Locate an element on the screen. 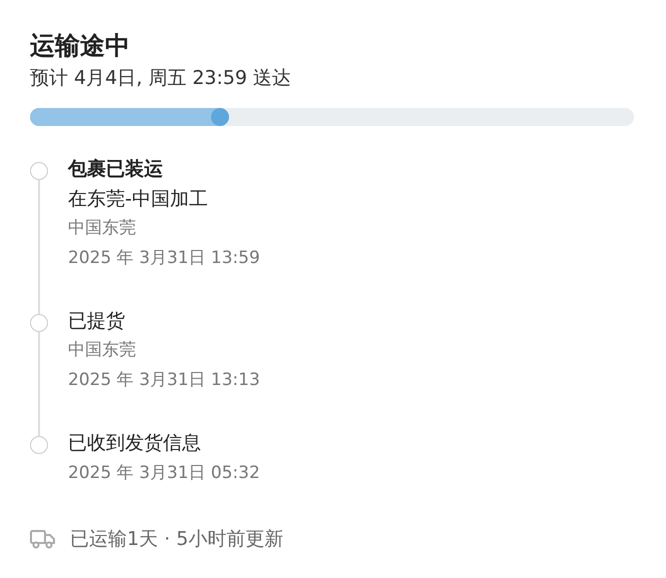 The height and width of the screenshot is (578, 666). truck-icon is located at coordinates (43, 539).